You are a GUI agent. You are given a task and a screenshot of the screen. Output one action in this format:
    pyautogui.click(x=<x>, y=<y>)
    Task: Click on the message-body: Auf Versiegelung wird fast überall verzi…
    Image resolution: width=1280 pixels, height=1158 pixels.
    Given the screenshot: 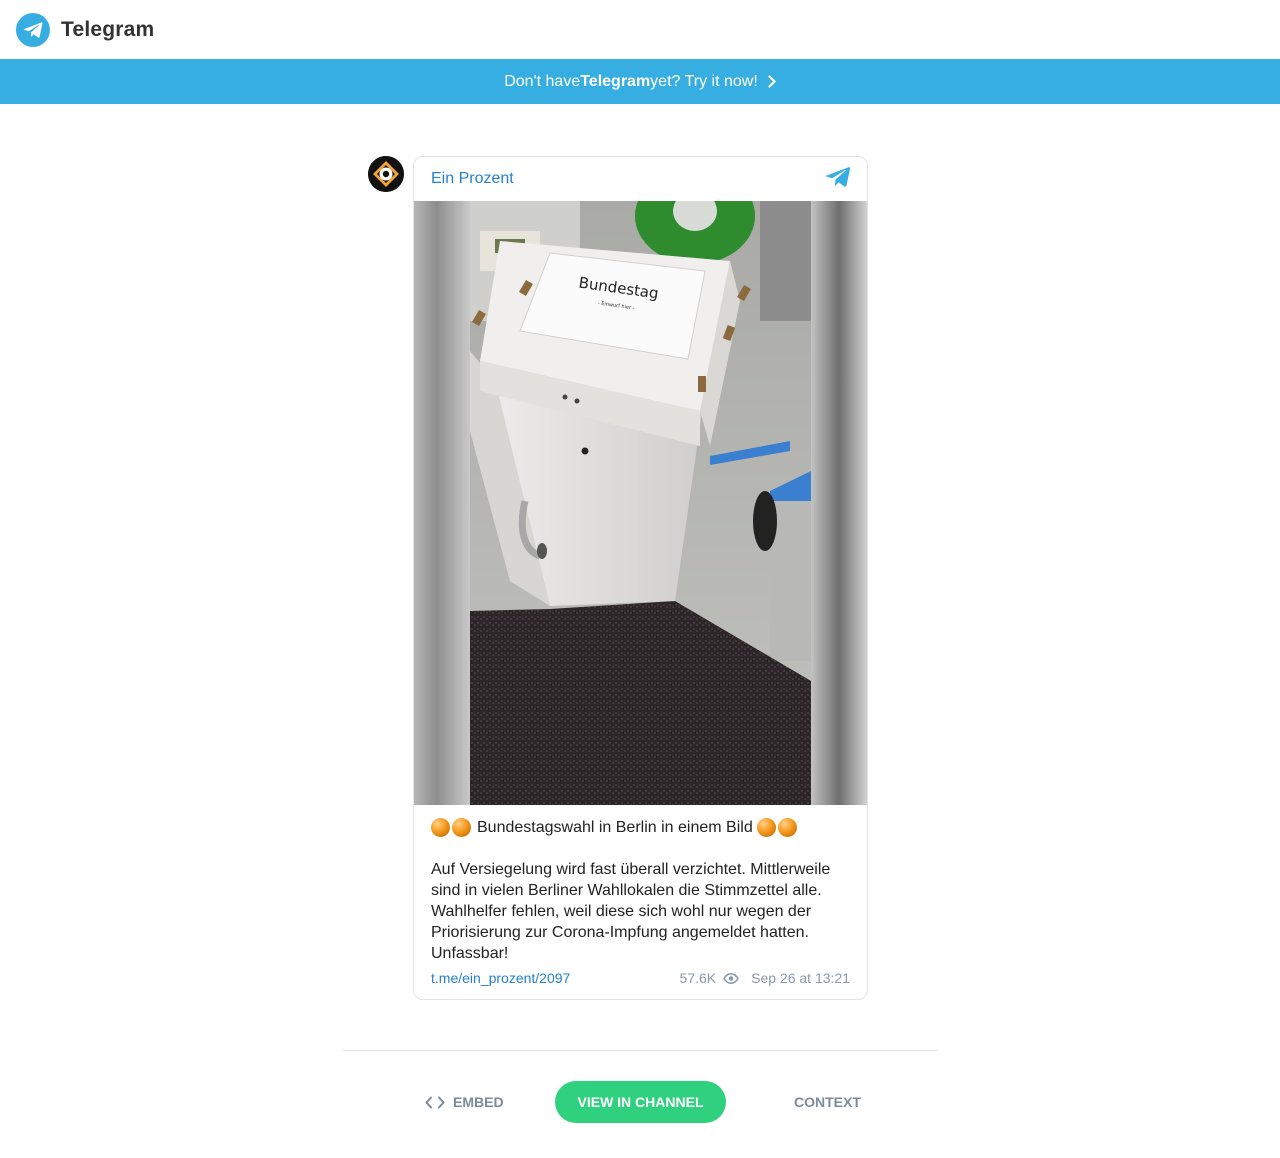 What is the action you would take?
    pyautogui.click(x=631, y=911)
    